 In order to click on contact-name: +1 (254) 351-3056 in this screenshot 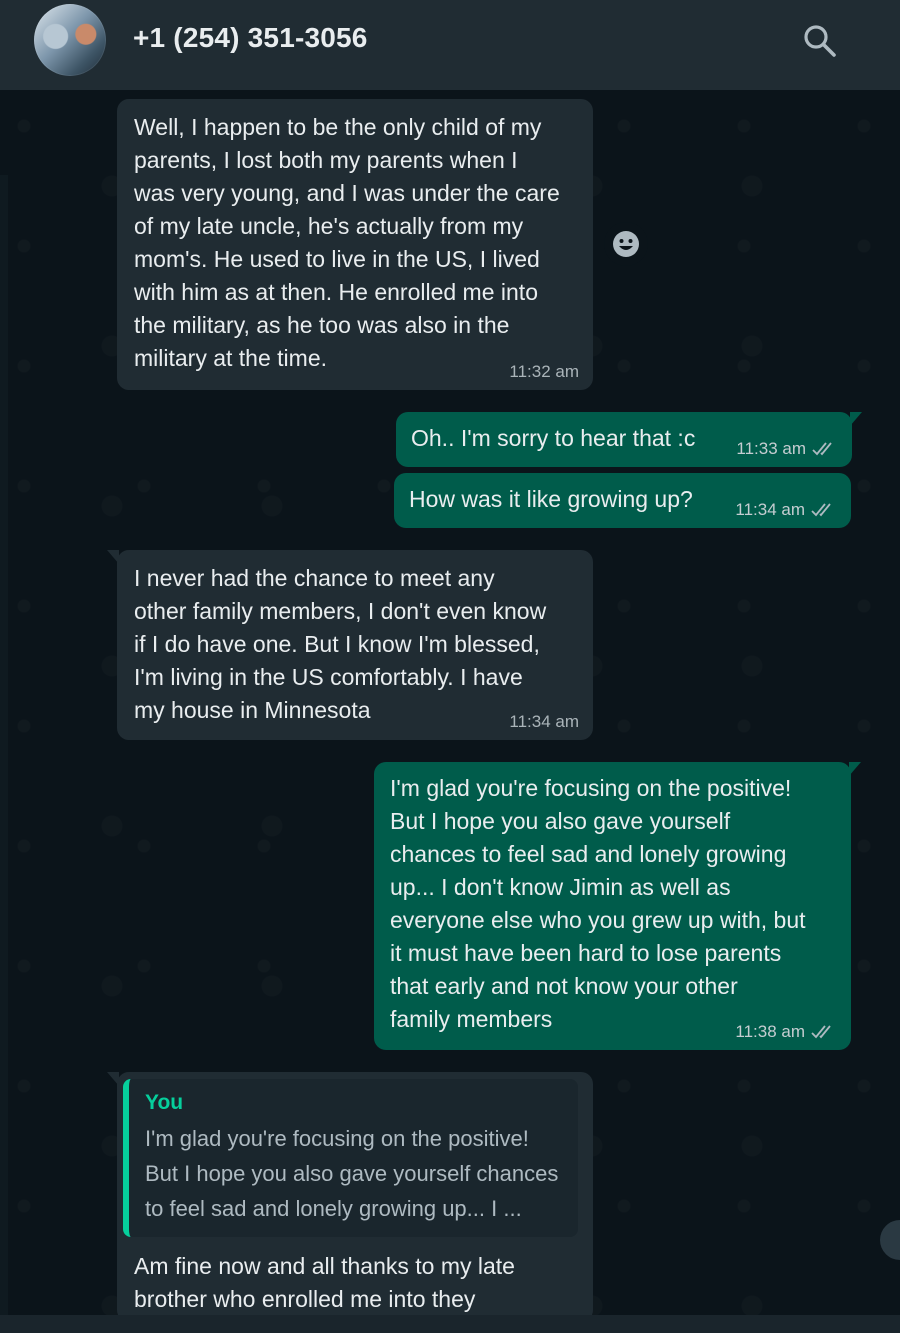, I will do `click(250, 38)`.